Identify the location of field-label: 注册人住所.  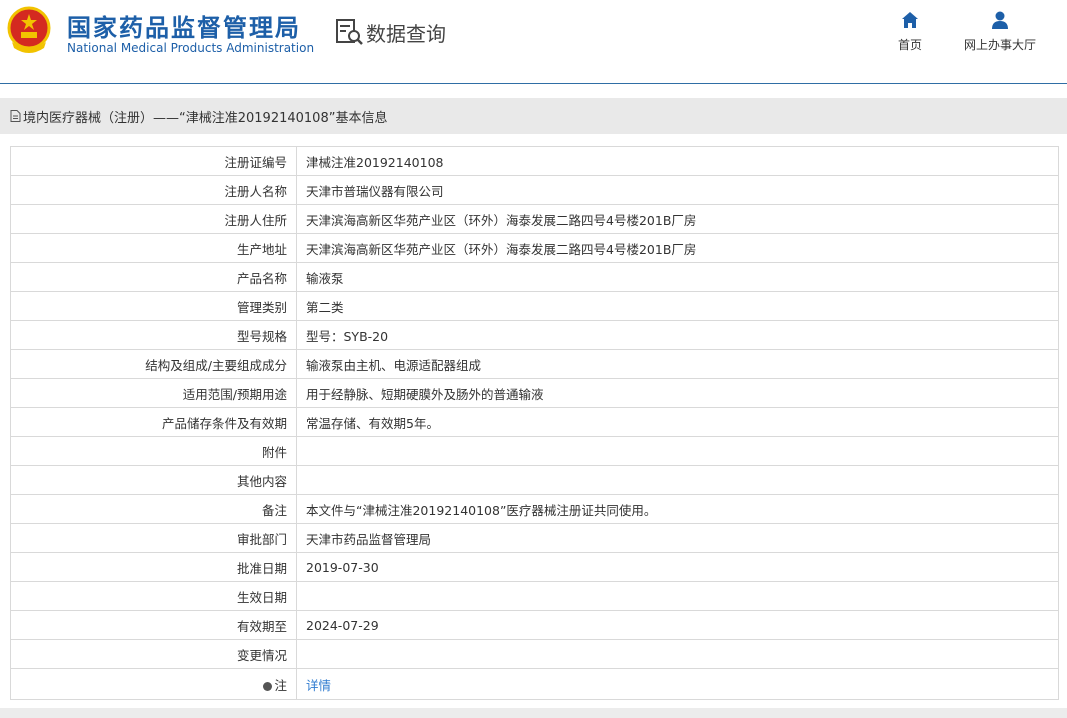
(153, 219).